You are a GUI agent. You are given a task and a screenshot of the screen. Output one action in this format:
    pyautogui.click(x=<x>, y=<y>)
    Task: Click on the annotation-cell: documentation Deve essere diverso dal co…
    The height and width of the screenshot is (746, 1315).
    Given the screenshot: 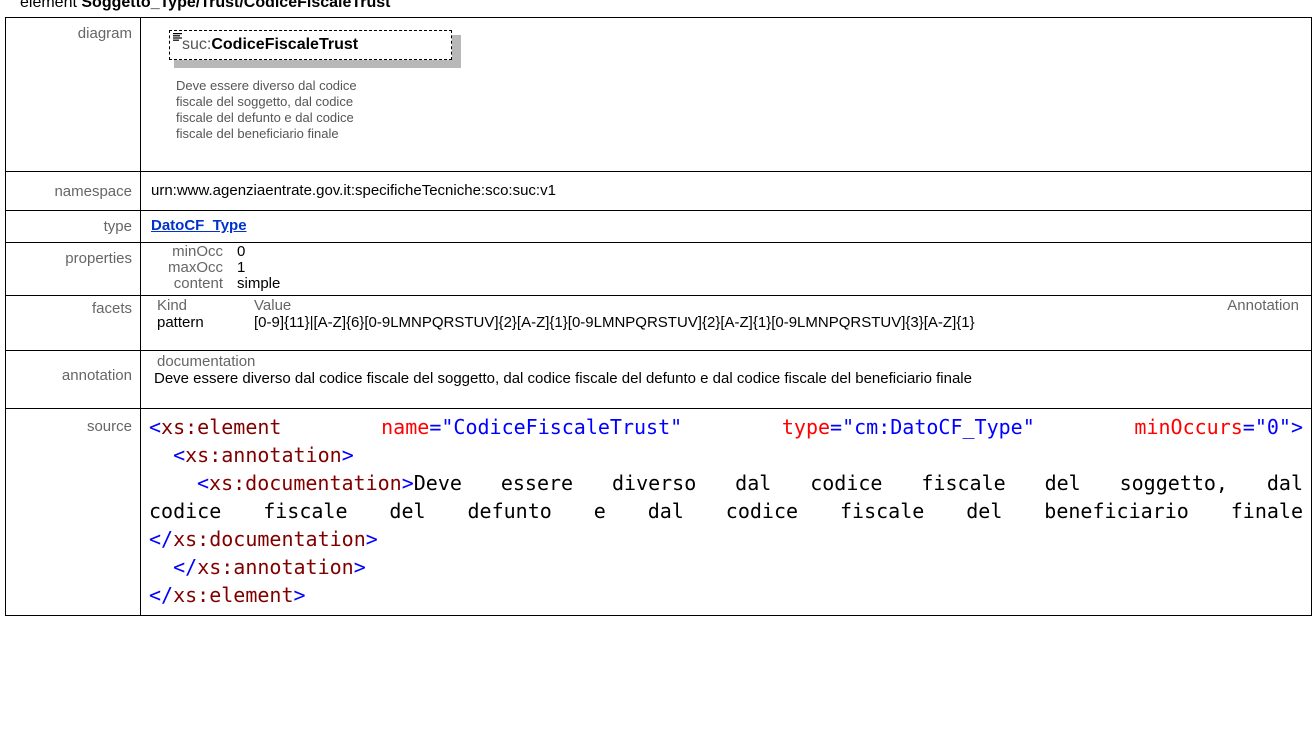 What is the action you would take?
    pyautogui.click(x=726, y=379)
    